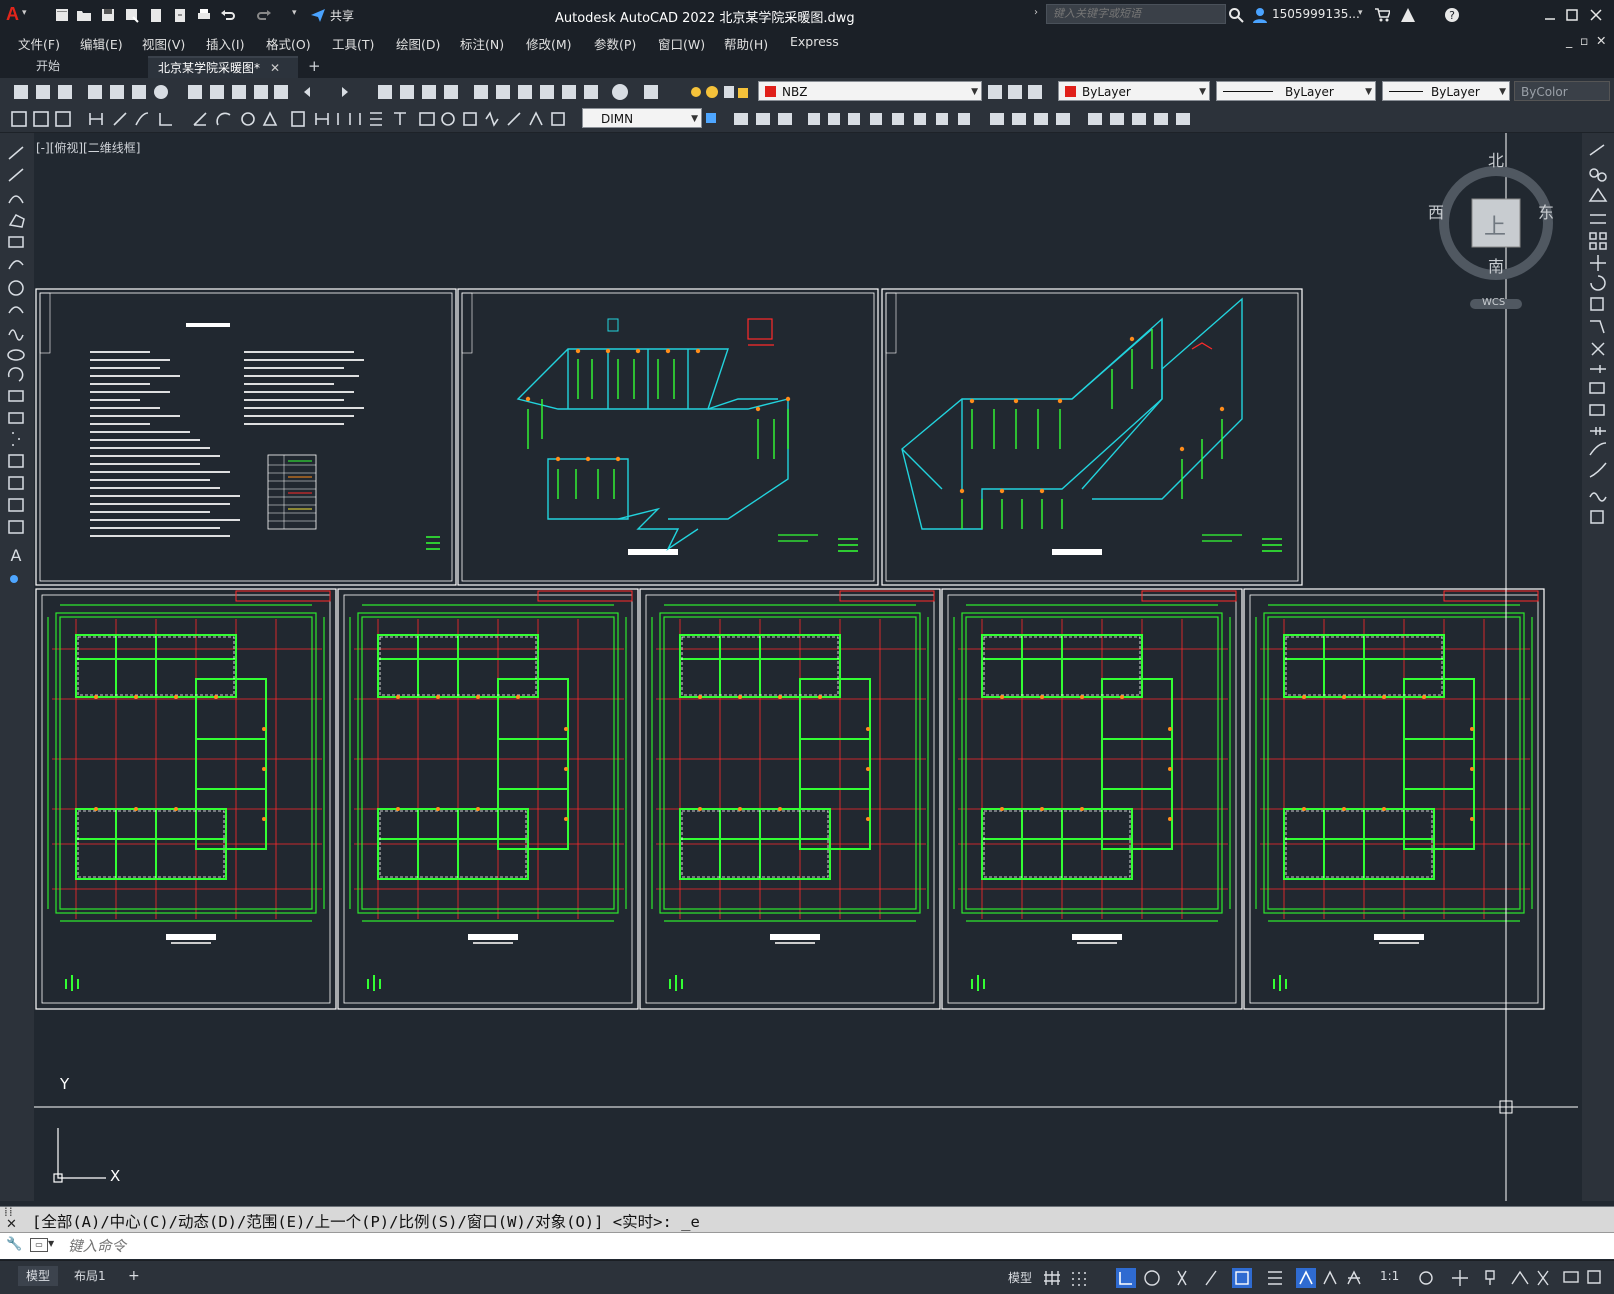  I want to click on menu-view: 视图(V), so click(163, 43).